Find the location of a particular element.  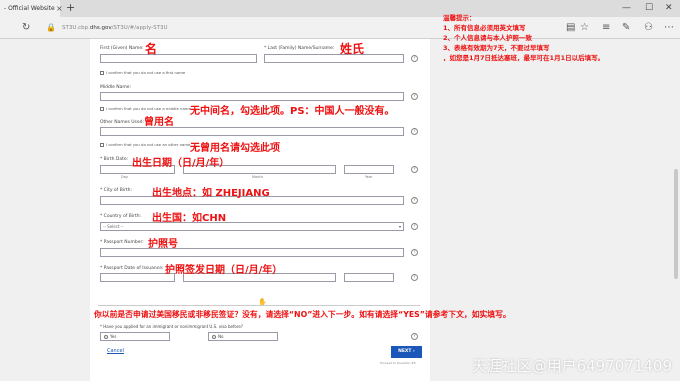

annotation-no-other-names: 无曾用名请勾选此项 is located at coordinates (235, 148).